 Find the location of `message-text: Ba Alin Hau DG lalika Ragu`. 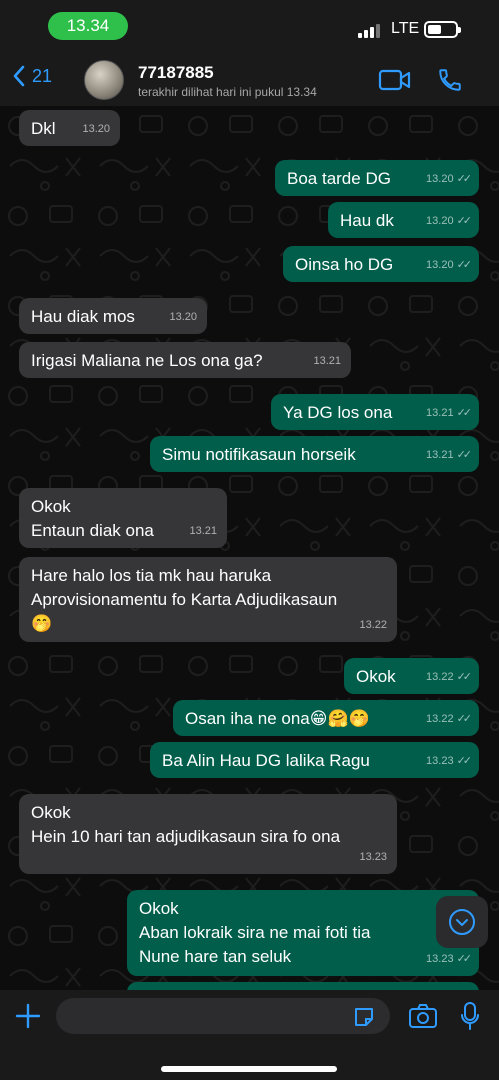

message-text: Ba Alin Hau DG lalika Ragu is located at coordinates (266, 760).